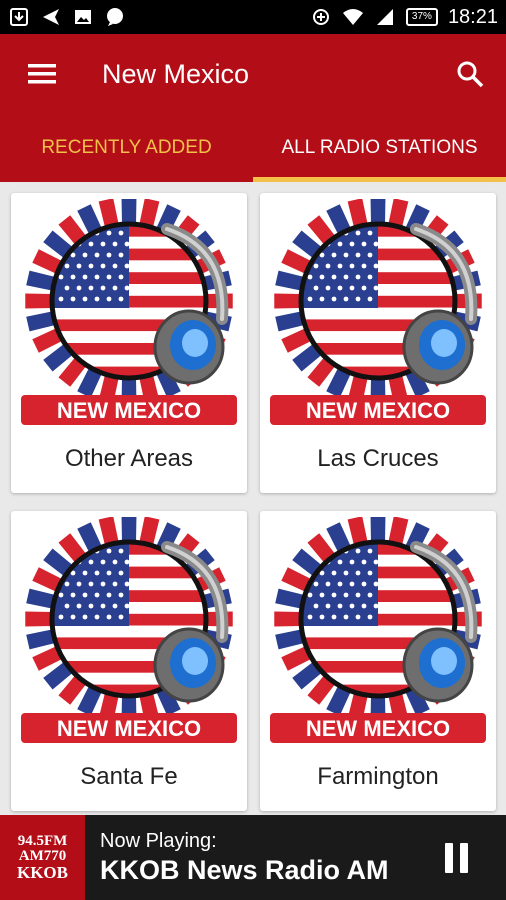  What do you see at coordinates (253, 74) in the screenshot?
I see `app-bar: New Mexico` at bounding box center [253, 74].